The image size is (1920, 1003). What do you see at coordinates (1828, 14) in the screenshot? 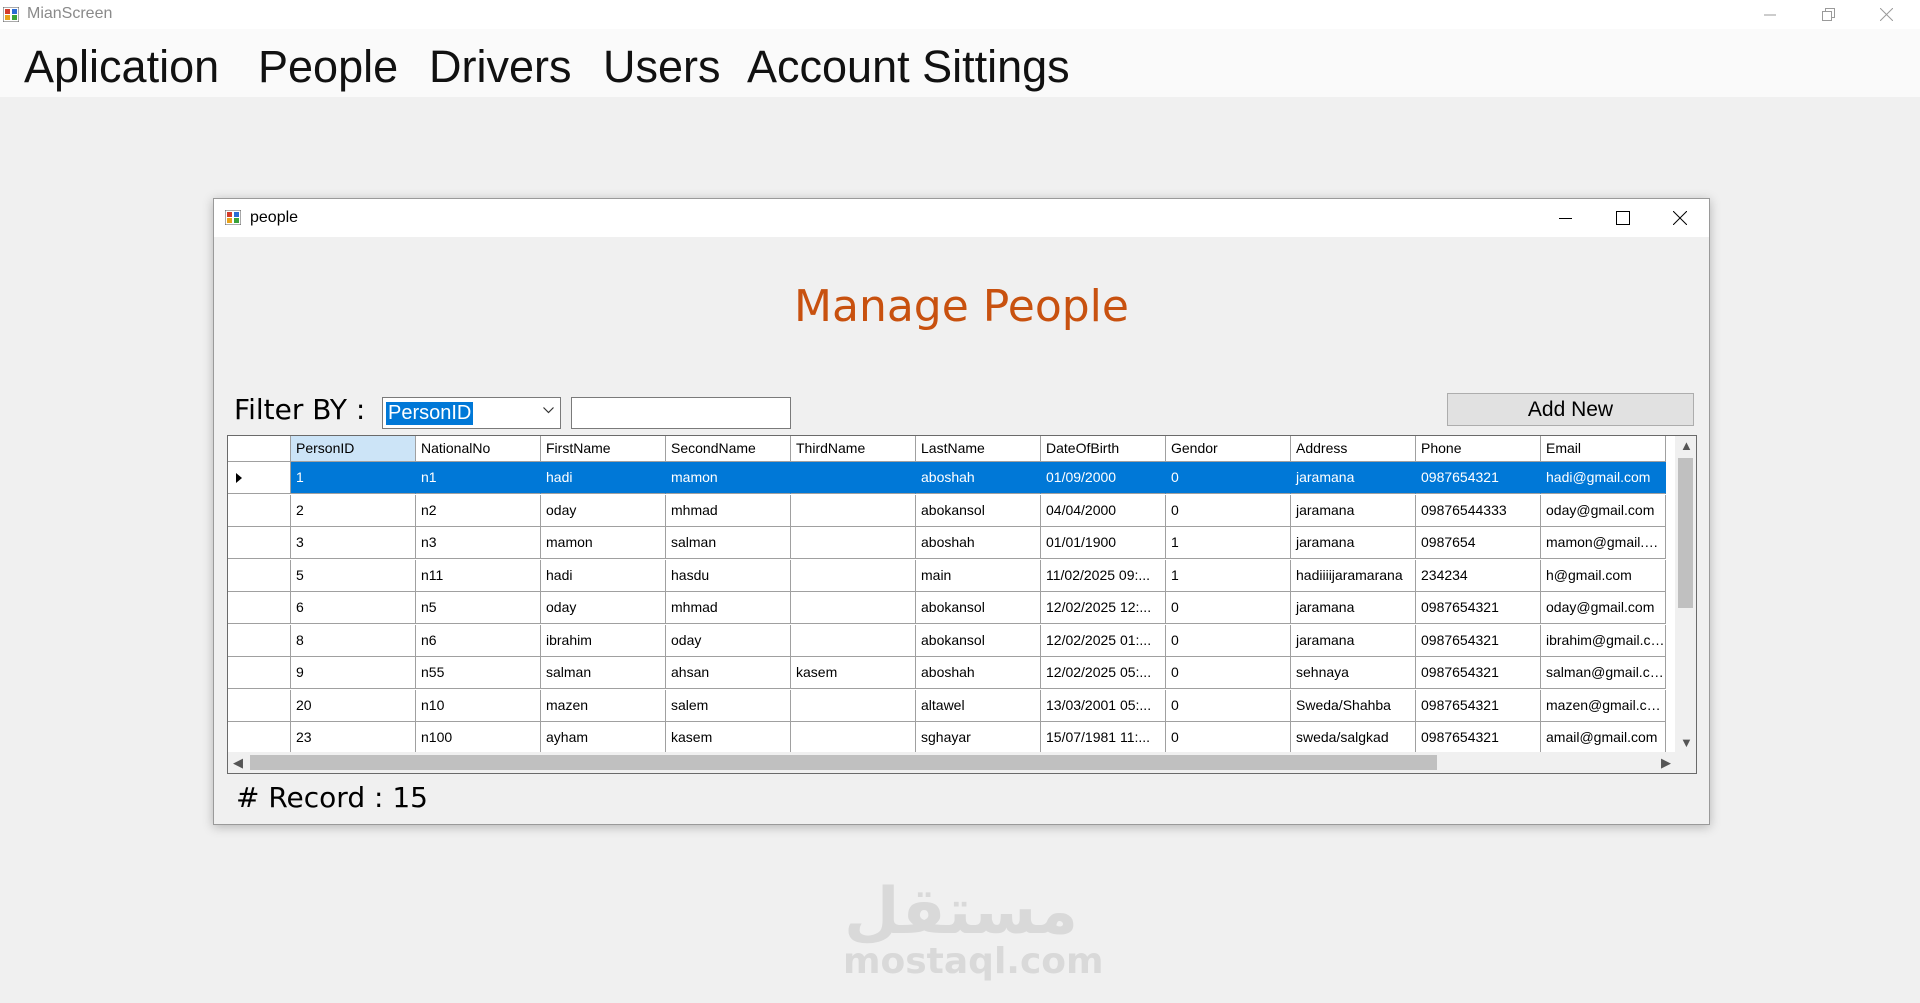
I see `main-restore-button` at bounding box center [1828, 14].